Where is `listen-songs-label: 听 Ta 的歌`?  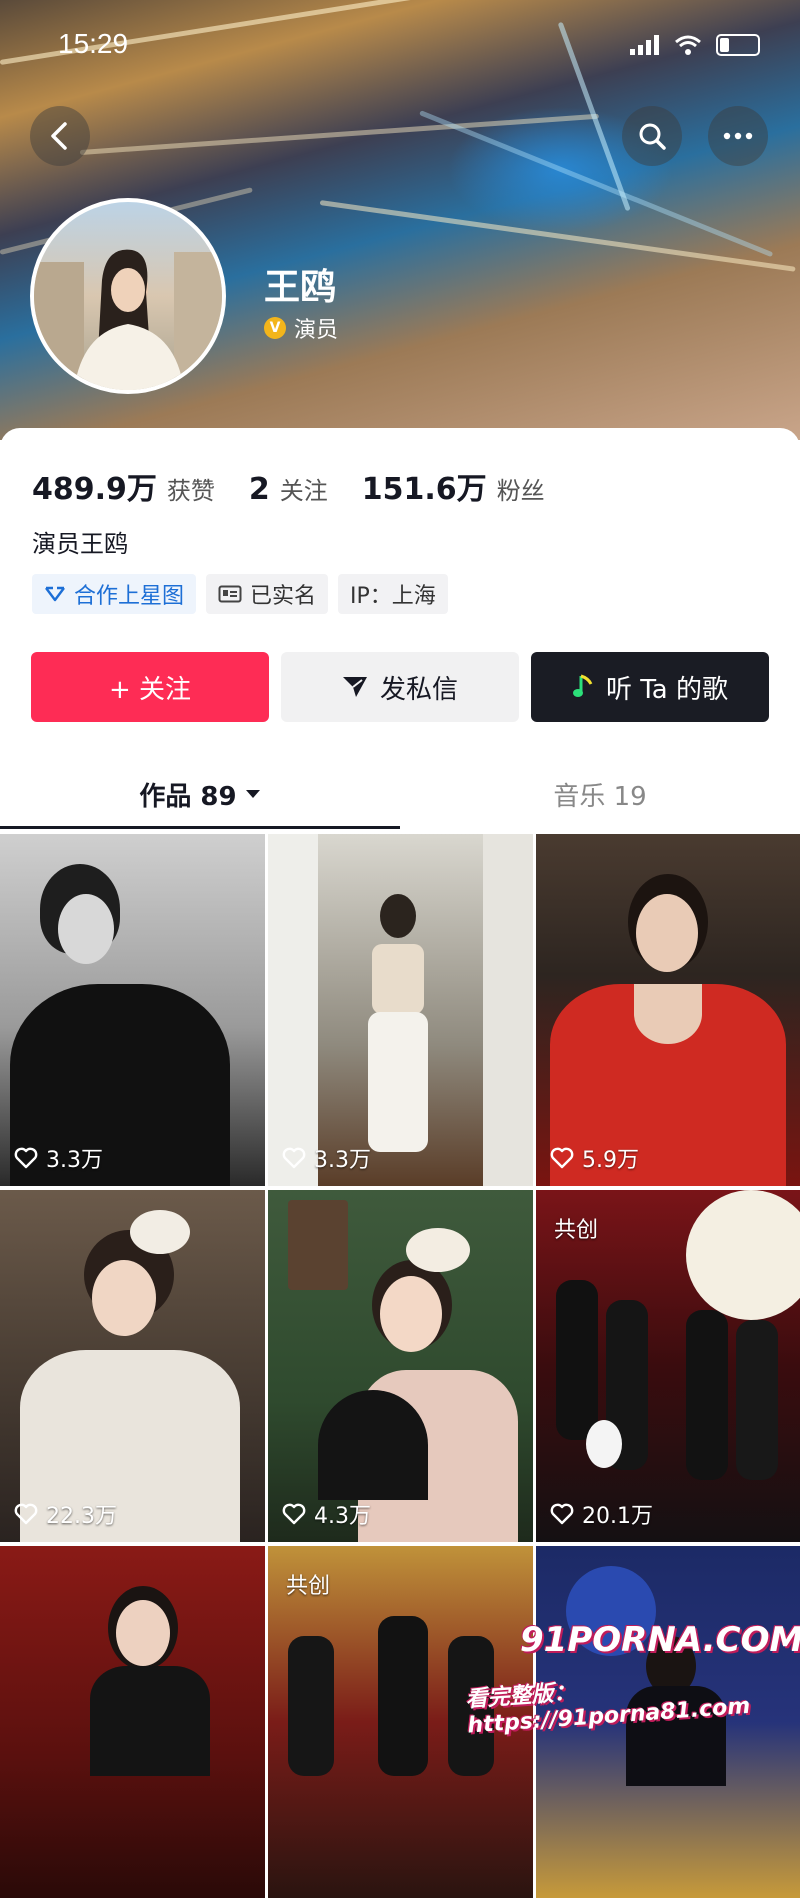
listen-songs-label: 听 Ta 的歌 is located at coordinates (667, 689).